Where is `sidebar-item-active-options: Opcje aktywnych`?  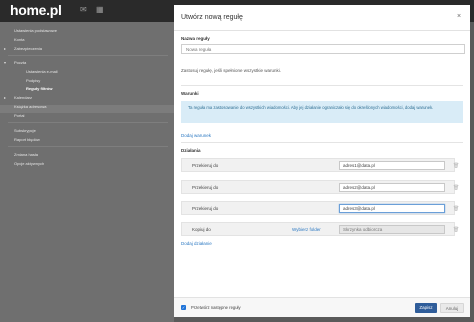
sidebar-item-active-options: Opcje aktywnych is located at coordinates (29, 163).